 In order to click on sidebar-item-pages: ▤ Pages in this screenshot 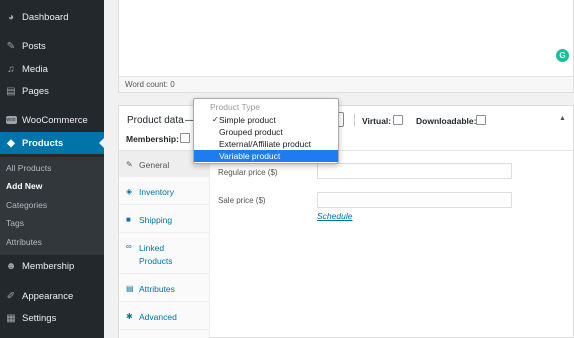, I will do `click(52, 91)`.